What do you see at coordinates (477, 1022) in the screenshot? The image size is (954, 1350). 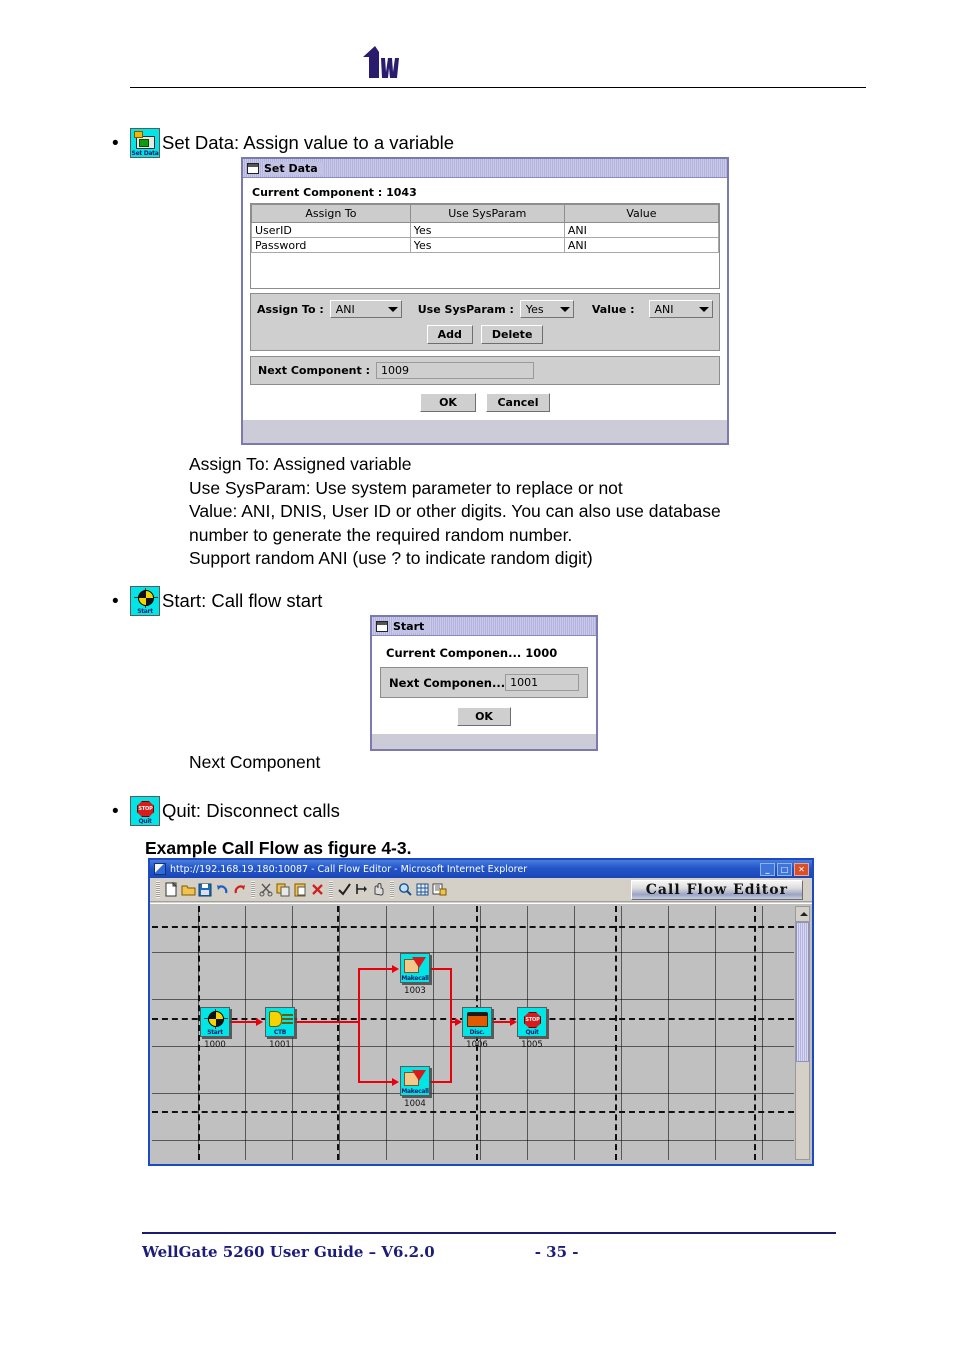 I see `disconnect-node-icon: Disc.` at bounding box center [477, 1022].